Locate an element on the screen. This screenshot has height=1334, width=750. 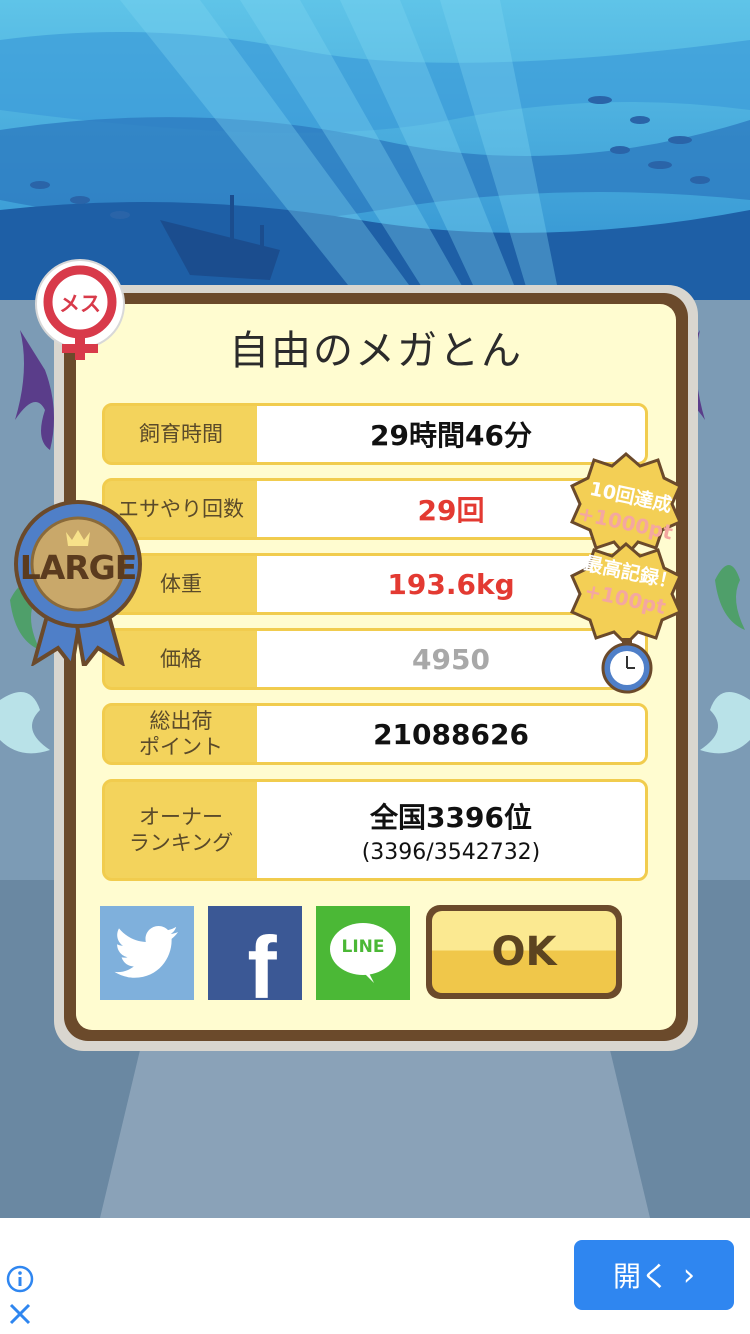
twitter-bird-icon is located at coordinates (146, 952).